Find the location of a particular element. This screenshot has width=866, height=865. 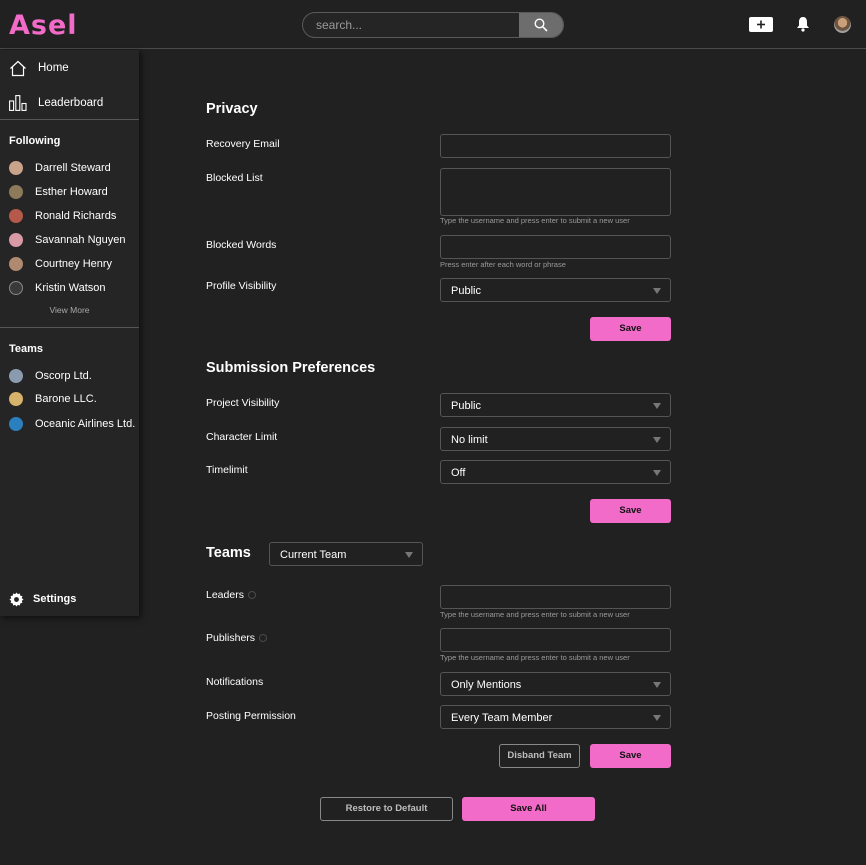

following-item: Esther Howard is located at coordinates (69, 192).